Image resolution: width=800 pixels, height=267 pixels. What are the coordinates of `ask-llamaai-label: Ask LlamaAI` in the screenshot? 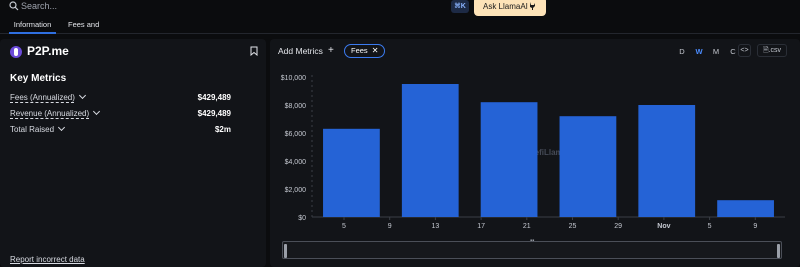 It's located at (505, 6).